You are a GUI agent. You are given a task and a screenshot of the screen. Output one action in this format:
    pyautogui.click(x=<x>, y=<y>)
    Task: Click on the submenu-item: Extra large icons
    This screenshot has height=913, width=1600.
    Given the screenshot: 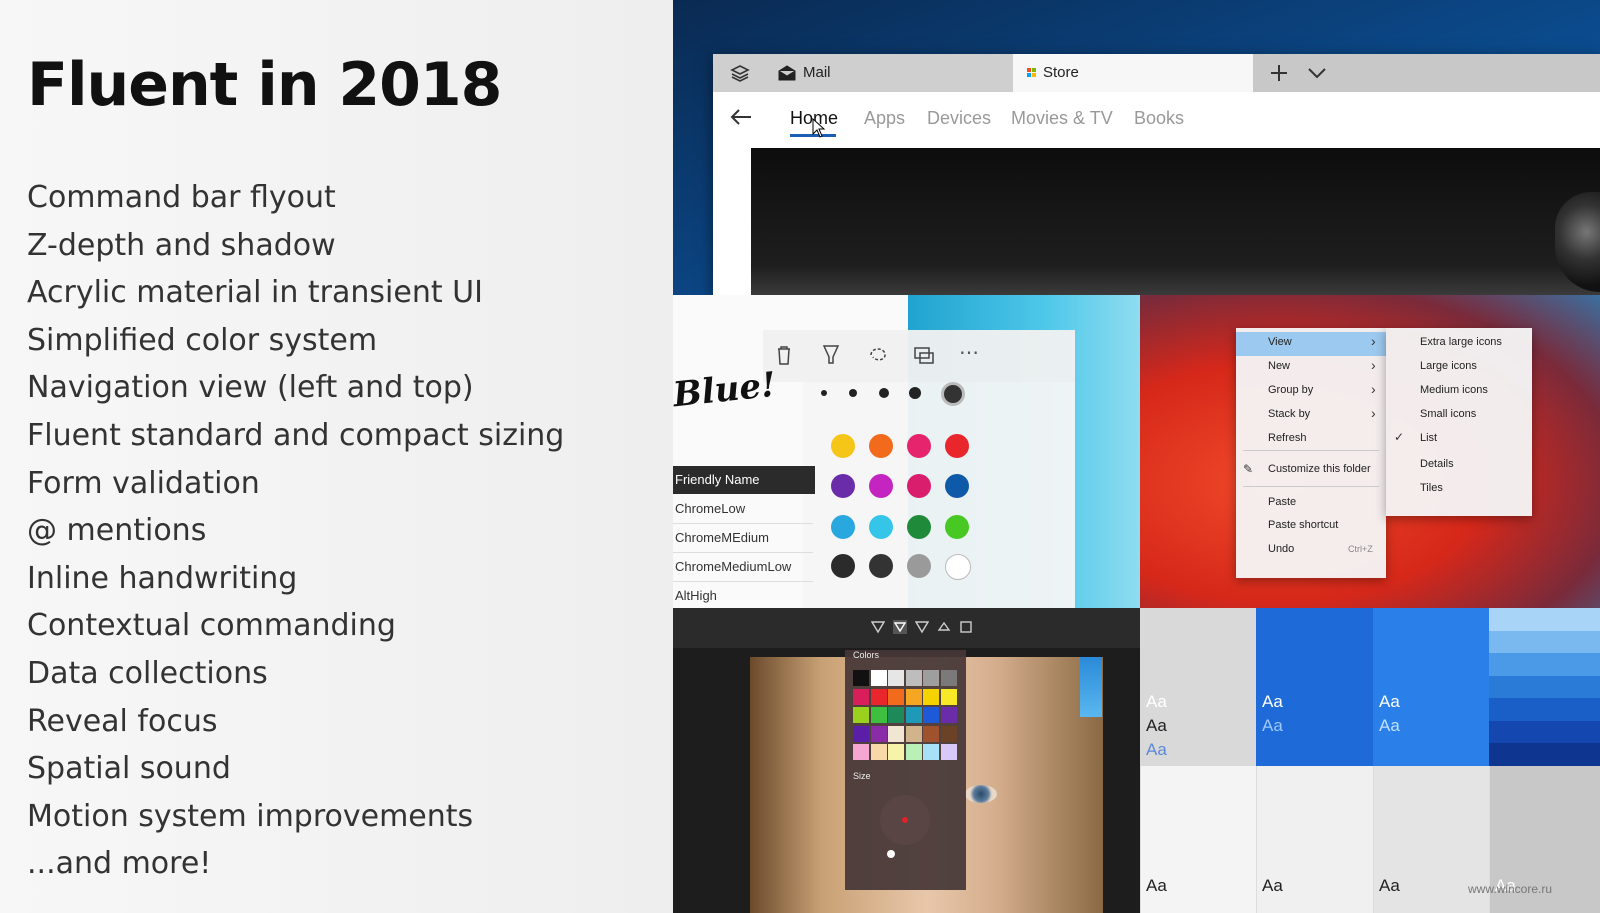 What is the action you would take?
    pyautogui.click(x=1461, y=342)
    